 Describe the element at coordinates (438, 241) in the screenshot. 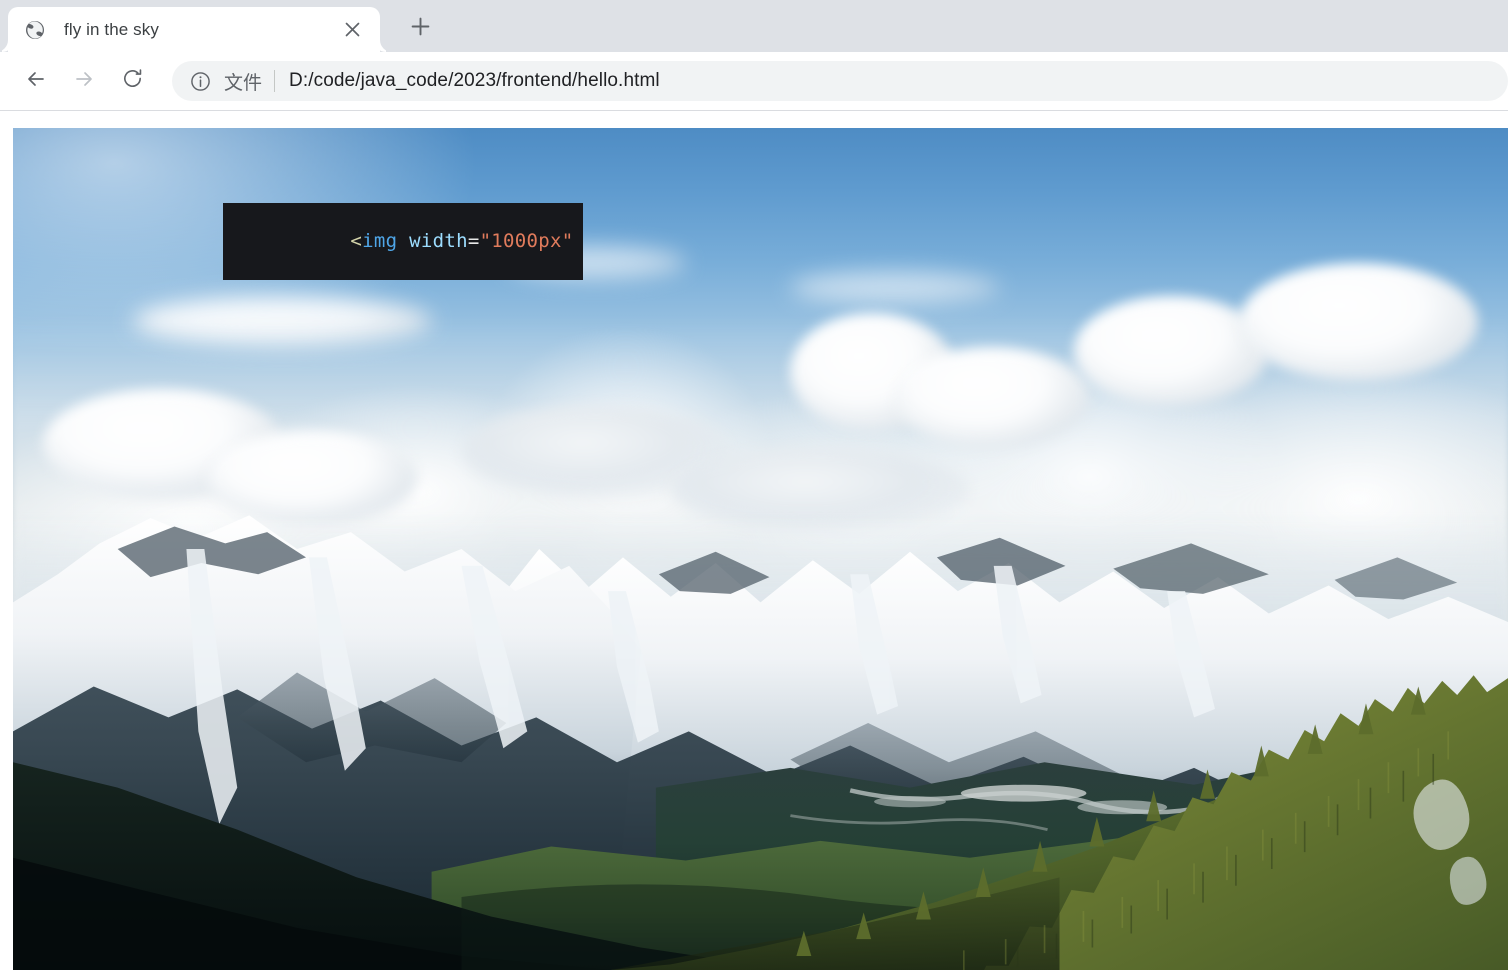

I see `code-token-attribute: width` at that location.